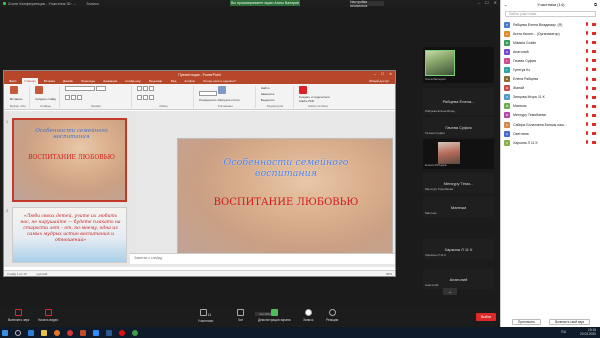 The width and height of the screenshot is (600, 338). What do you see at coordinates (83, 332) in the screenshot?
I see `powerpoint-icon` at bounding box center [83, 332].